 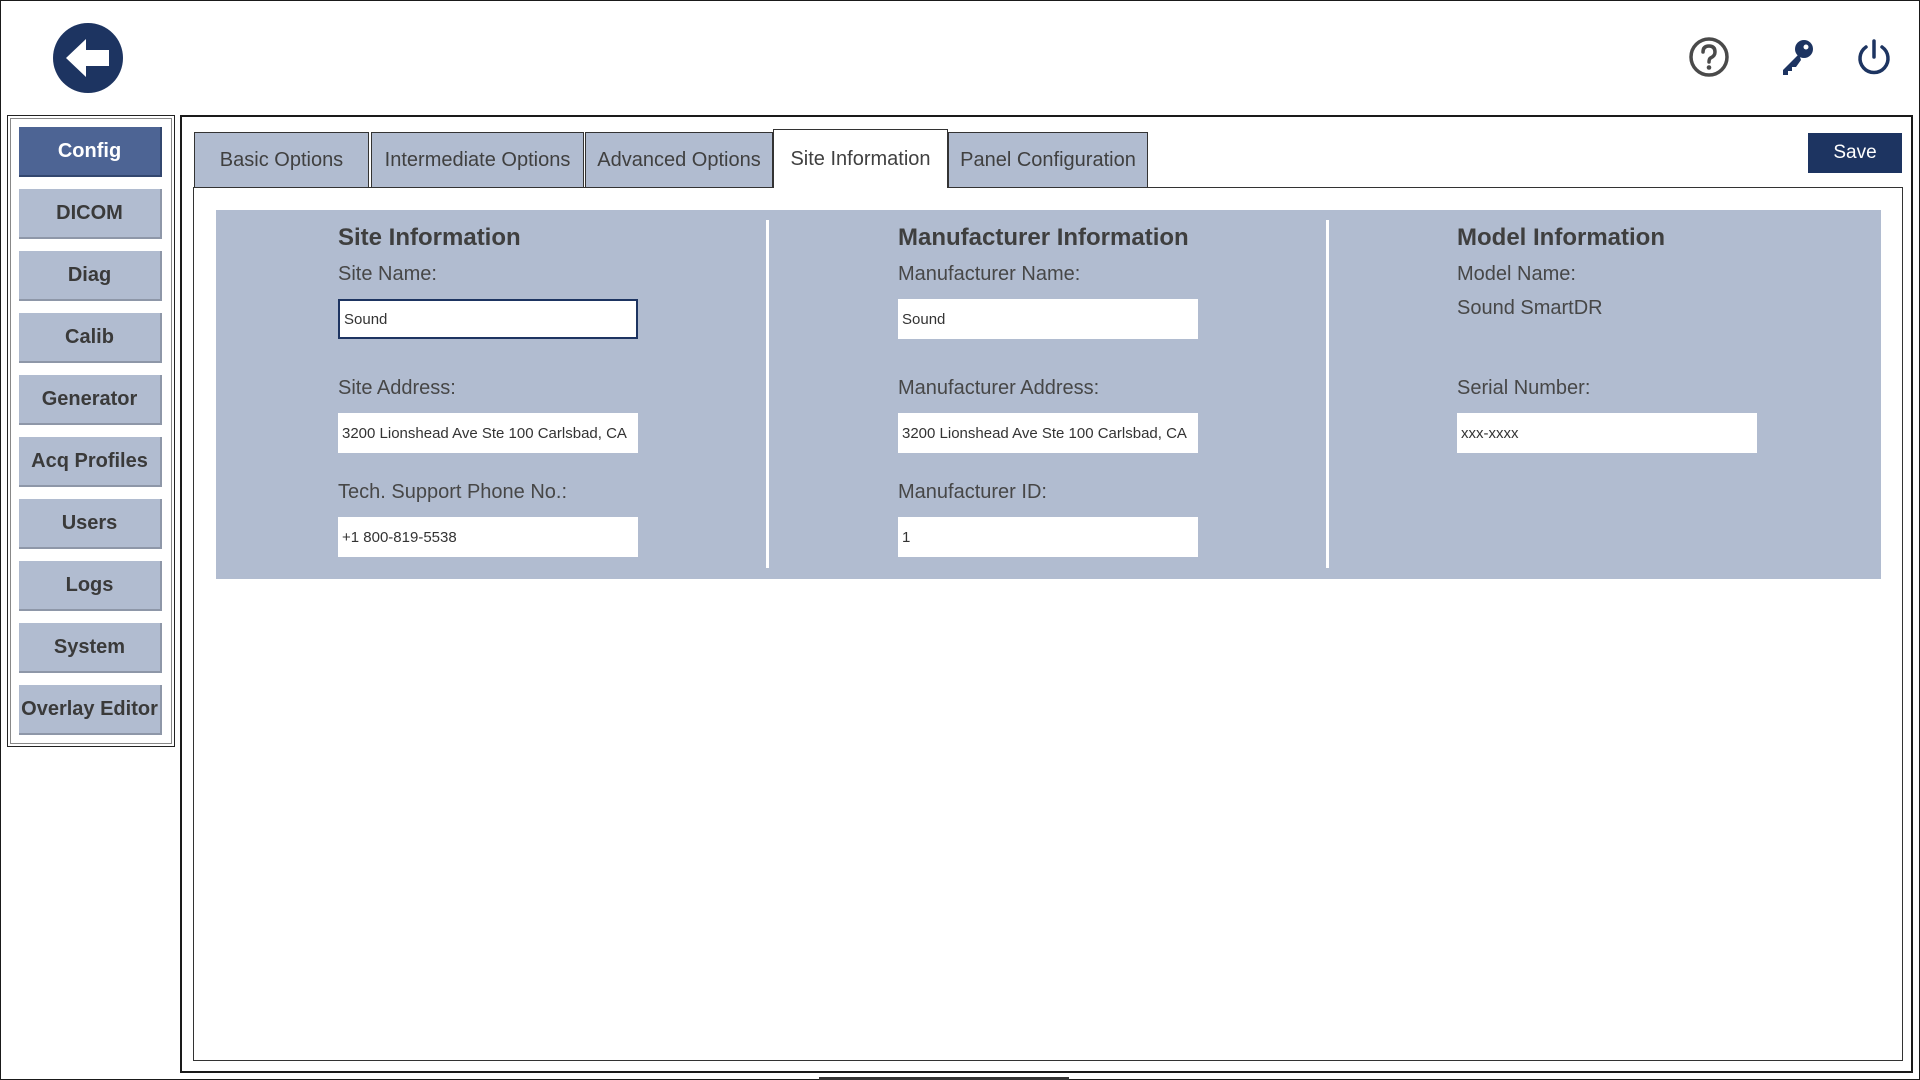 I want to click on sidebar-item-dicom: DICOM, so click(x=90, y=214).